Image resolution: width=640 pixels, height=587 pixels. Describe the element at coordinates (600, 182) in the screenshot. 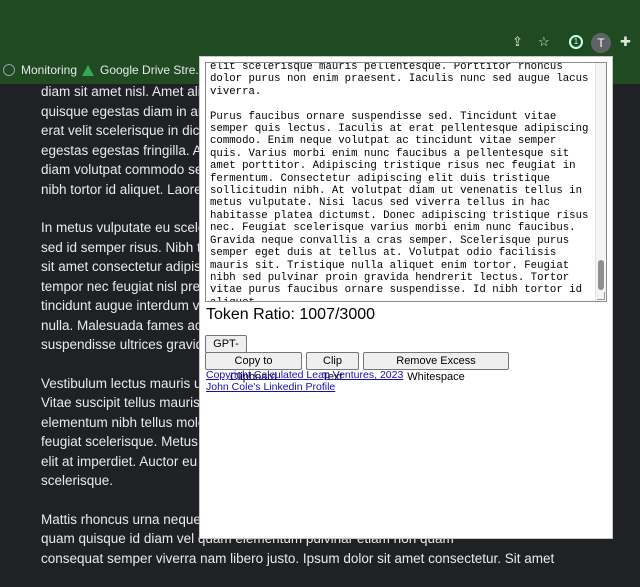

I see `editor-scrollbar` at that location.